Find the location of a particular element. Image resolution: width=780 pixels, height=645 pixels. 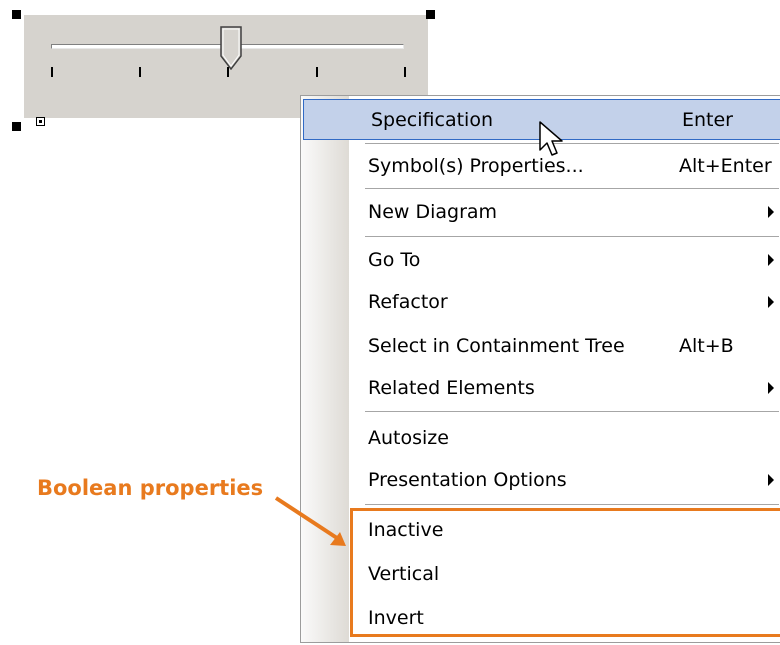

menu-item-label: Related Elements is located at coordinates (451, 388).